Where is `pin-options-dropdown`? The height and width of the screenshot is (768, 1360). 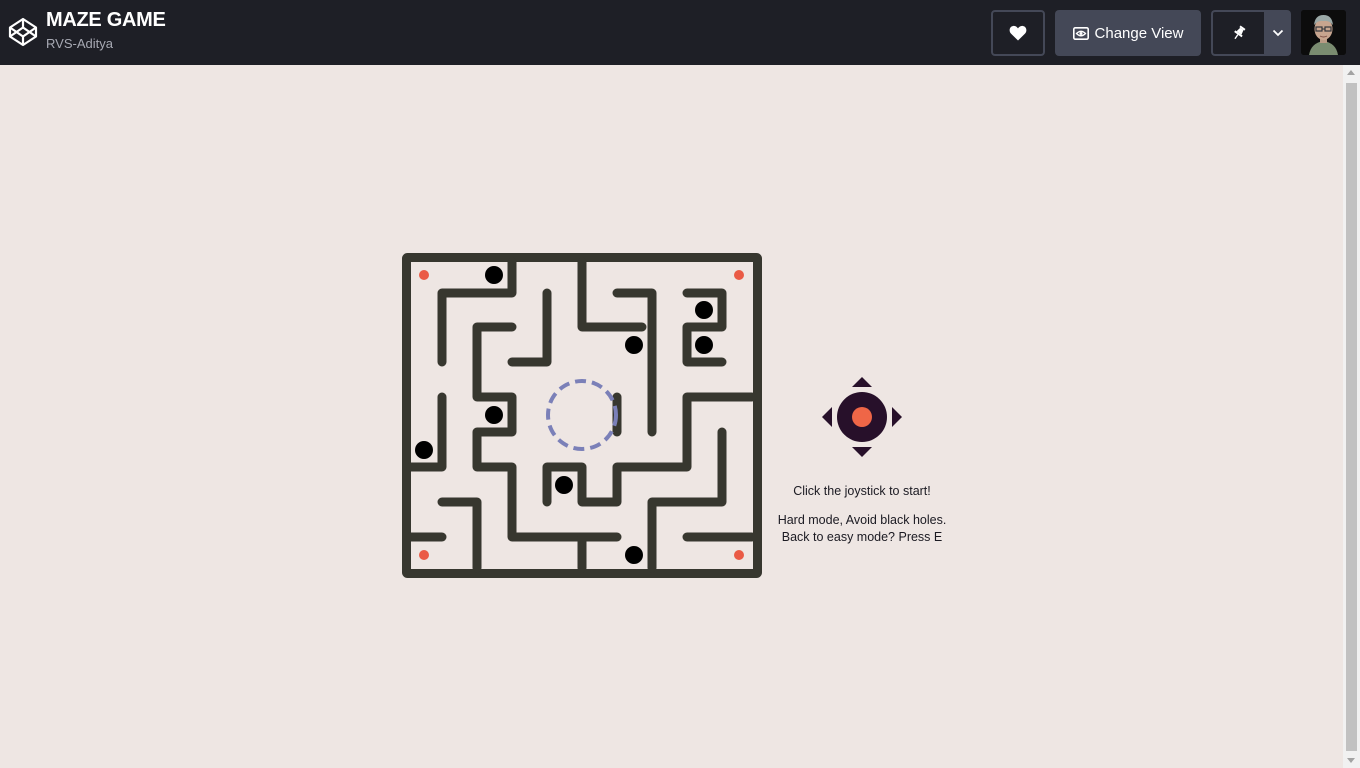 pin-options-dropdown is located at coordinates (1277, 33).